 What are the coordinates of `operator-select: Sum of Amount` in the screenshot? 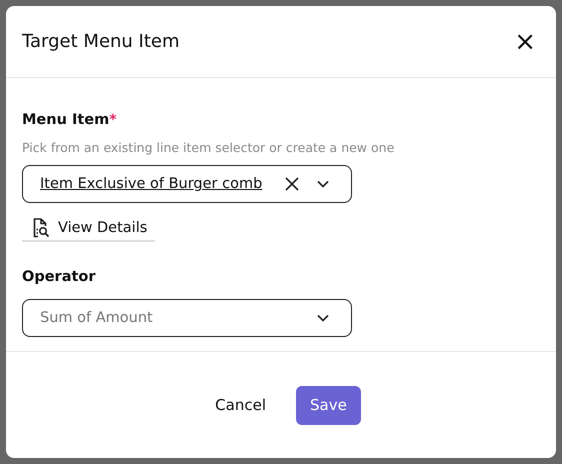 It's located at (187, 318).